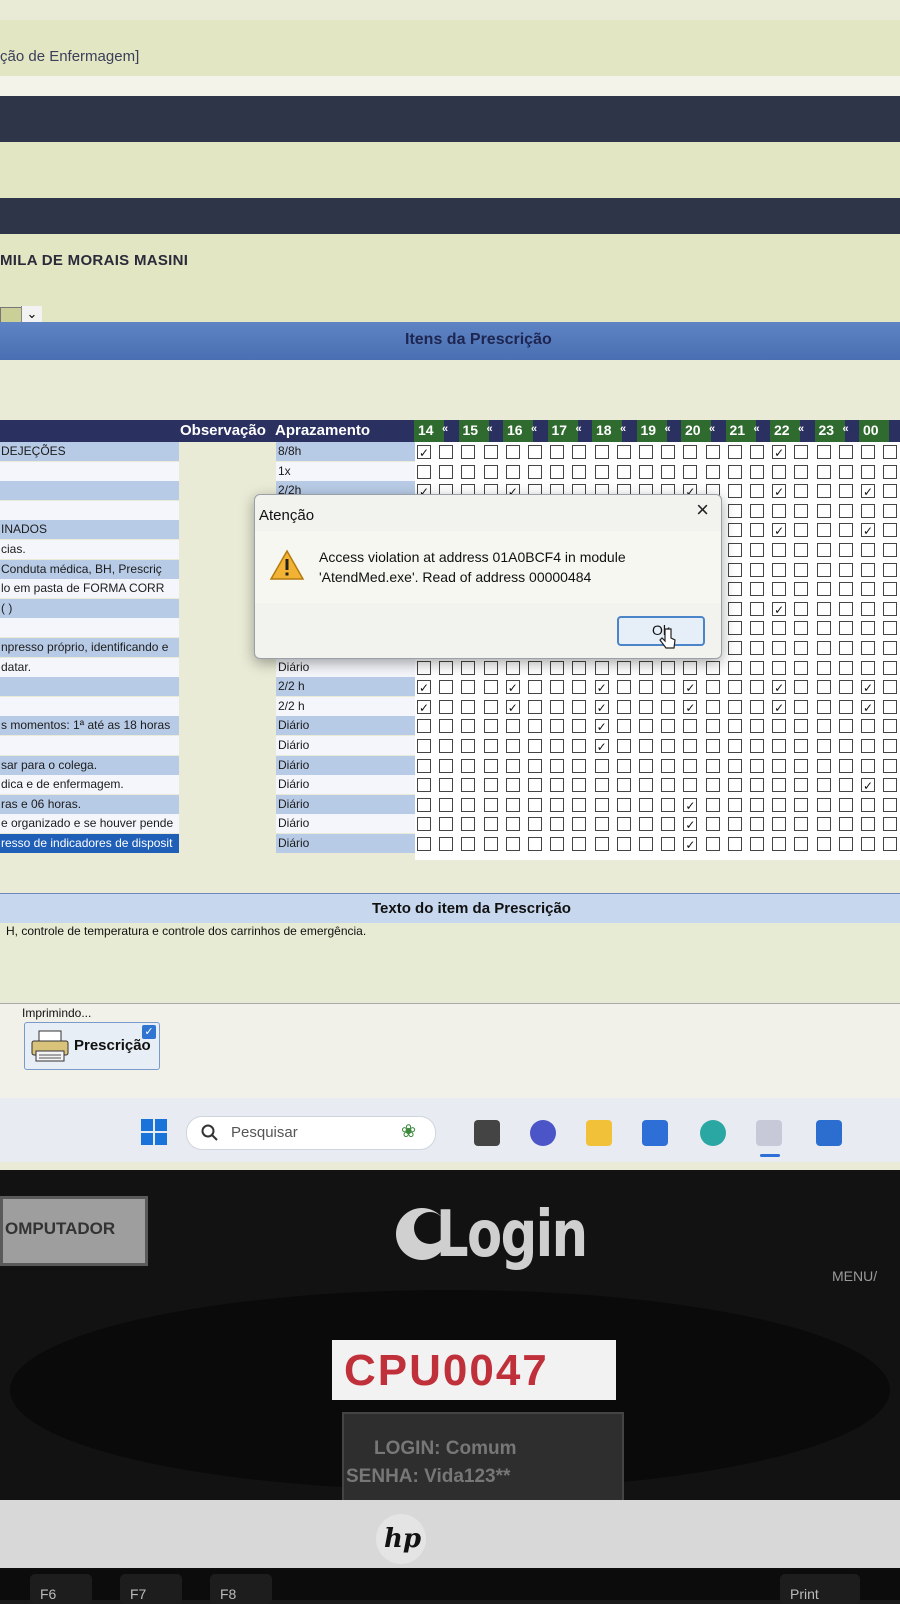 This screenshot has height=1604, width=900. Describe the element at coordinates (208, 745) in the screenshot. I see `prescription-row: Diário` at that location.